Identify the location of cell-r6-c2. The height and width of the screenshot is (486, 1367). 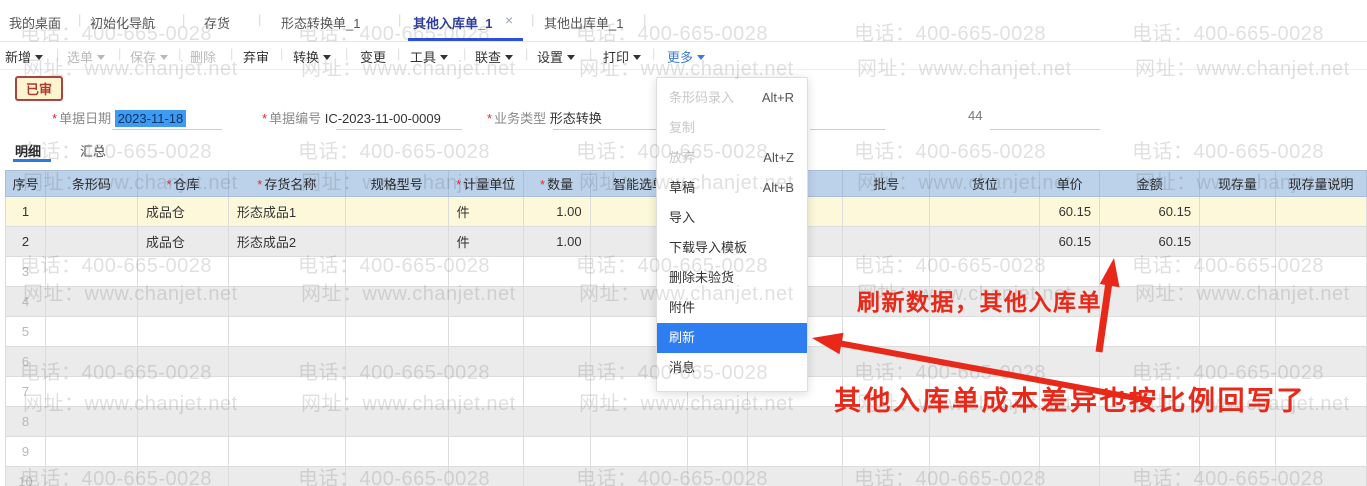
(91, 361).